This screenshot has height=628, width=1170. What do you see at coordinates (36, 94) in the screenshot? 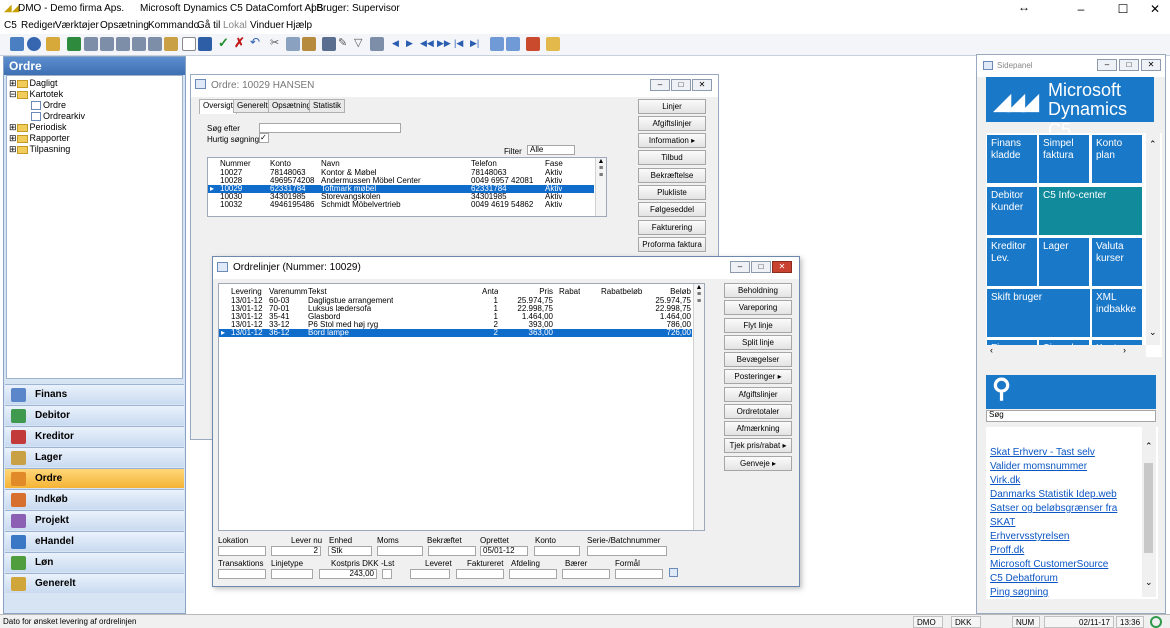
I see `tree-item-kartotek: ⊟ Kartotek` at bounding box center [36, 94].